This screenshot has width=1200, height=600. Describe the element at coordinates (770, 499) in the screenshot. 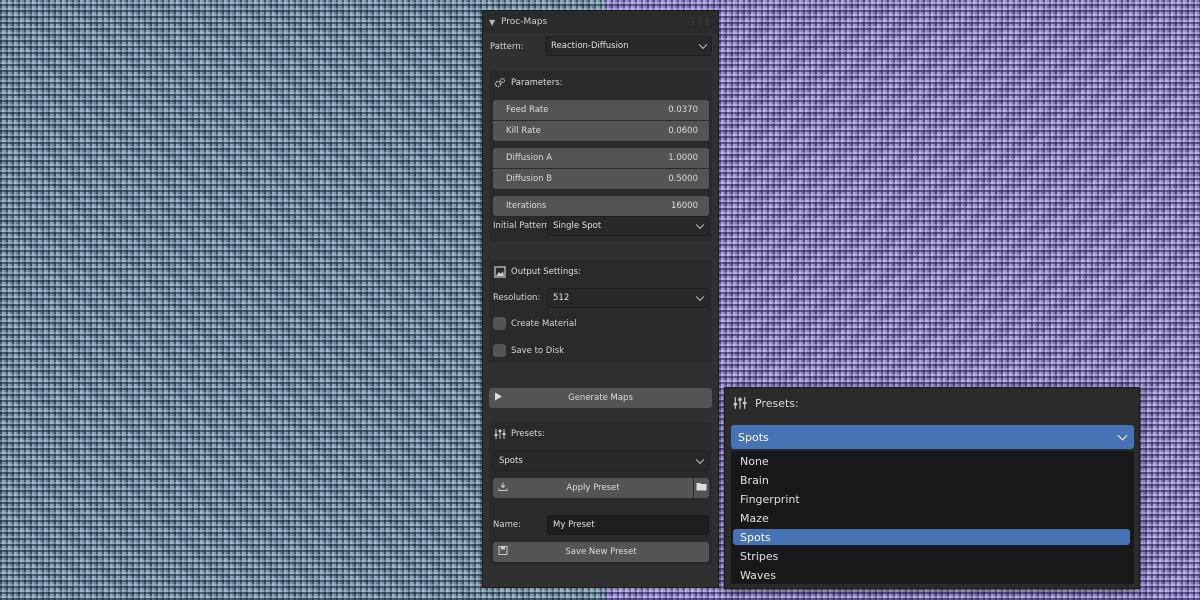

I see `option-label: Fingerprint` at that location.